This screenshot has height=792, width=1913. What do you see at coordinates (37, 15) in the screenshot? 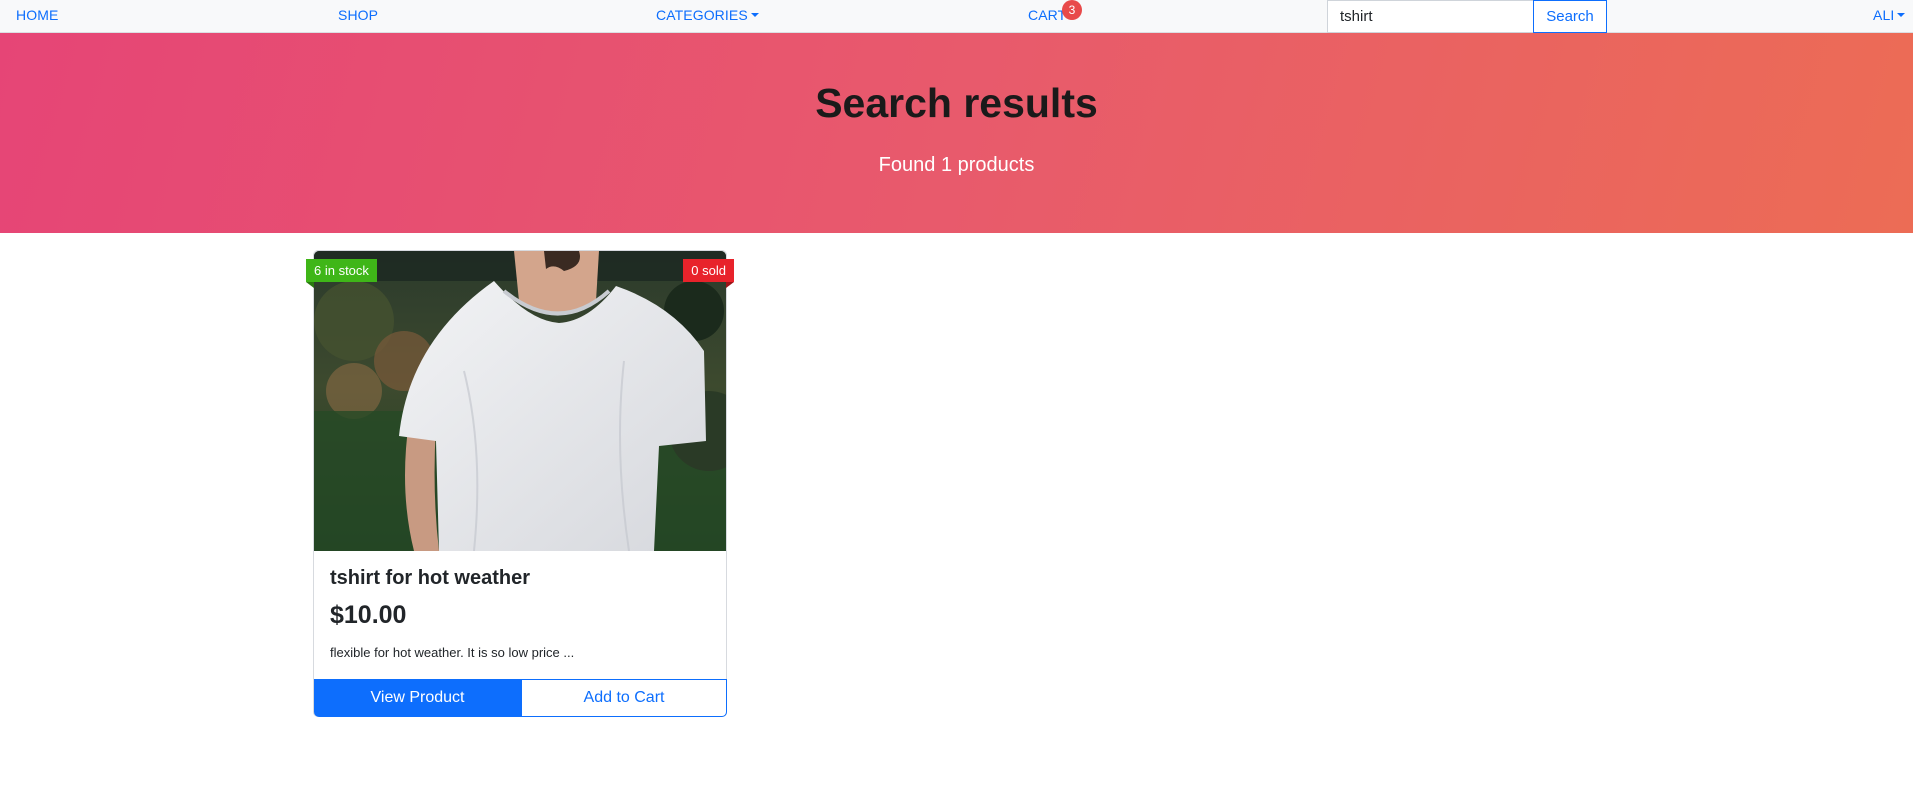
I see `nav-home-link: HOME` at bounding box center [37, 15].